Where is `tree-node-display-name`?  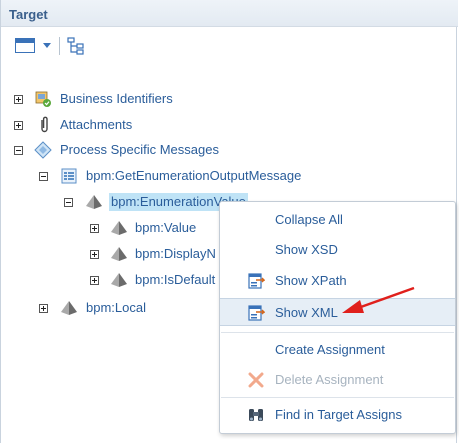 tree-node-display-name is located at coordinates (94, 254).